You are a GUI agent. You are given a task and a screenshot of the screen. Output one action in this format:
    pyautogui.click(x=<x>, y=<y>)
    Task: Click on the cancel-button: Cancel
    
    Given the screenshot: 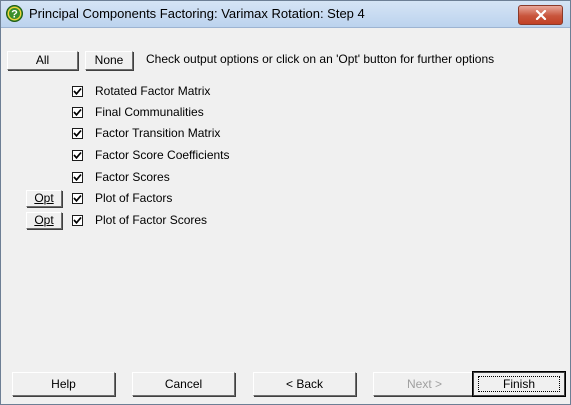 What is the action you would take?
    pyautogui.click(x=183, y=384)
    